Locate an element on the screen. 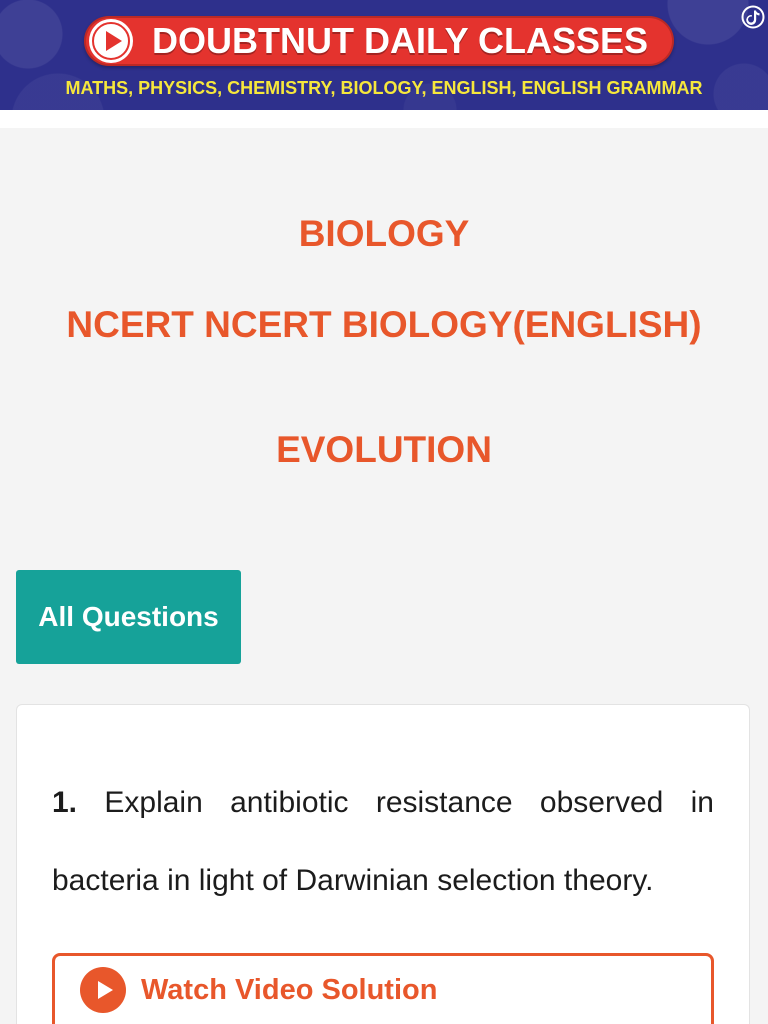 Image resolution: width=768 pixels, height=1024 pixels. watch-video-solution-label: Watch Video Solution is located at coordinates (289, 990).